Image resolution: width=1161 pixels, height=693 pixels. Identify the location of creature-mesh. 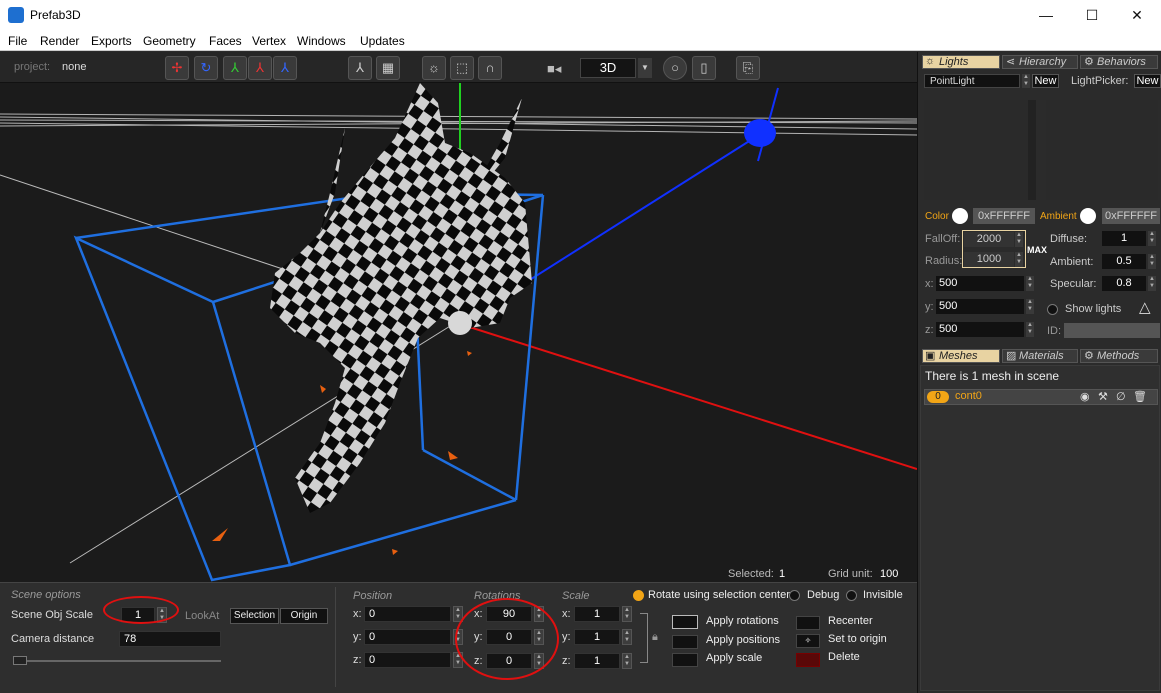
(401, 298).